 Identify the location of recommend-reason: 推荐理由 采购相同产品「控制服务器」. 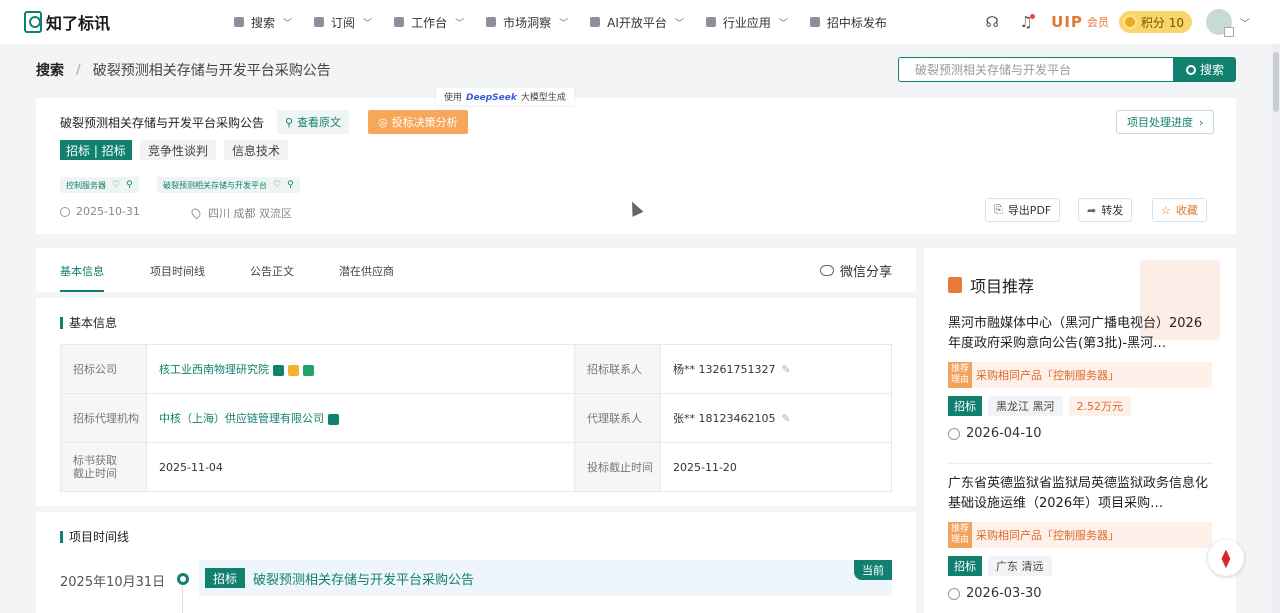
(1080, 535).